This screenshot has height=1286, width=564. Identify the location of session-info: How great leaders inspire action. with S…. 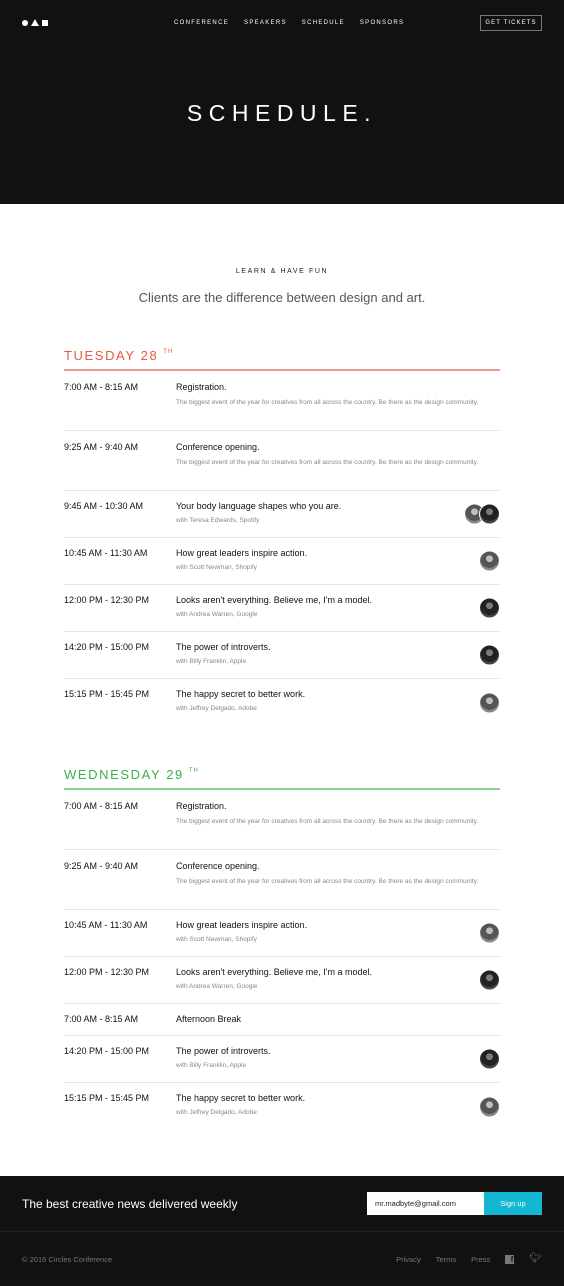
(338, 566).